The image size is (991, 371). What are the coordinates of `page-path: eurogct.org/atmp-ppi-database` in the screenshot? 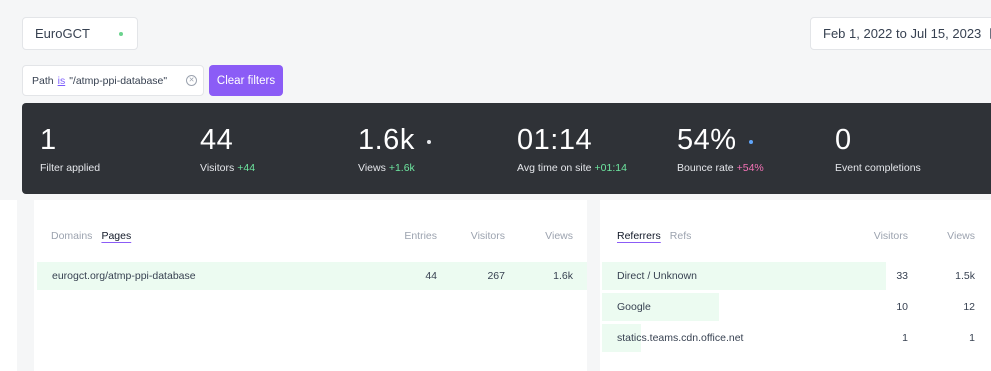 It's located at (124, 276).